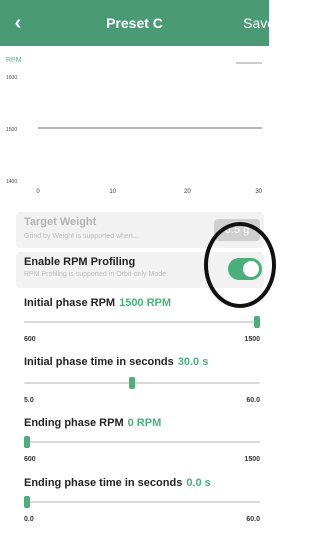 Image resolution: width=320 pixels, height=539 pixels. I want to click on initial-time-max: 60.0, so click(253, 400).